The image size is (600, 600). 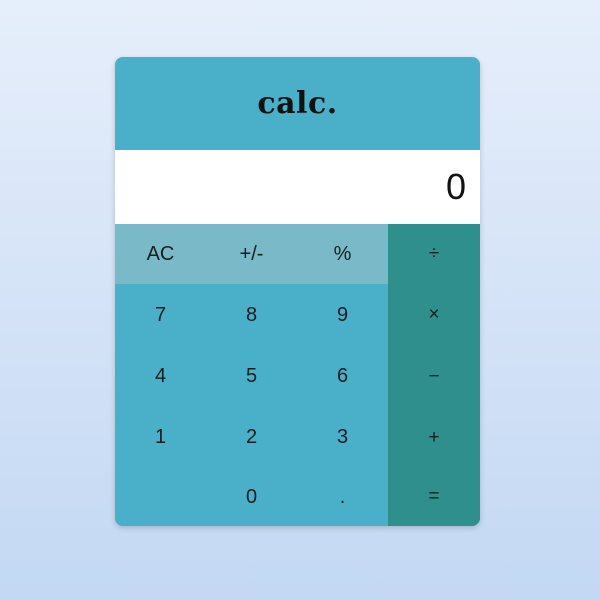 What do you see at coordinates (251, 376) in the screenshot?
I see `digit-5-button: 5` at bounding box center [251, 376].